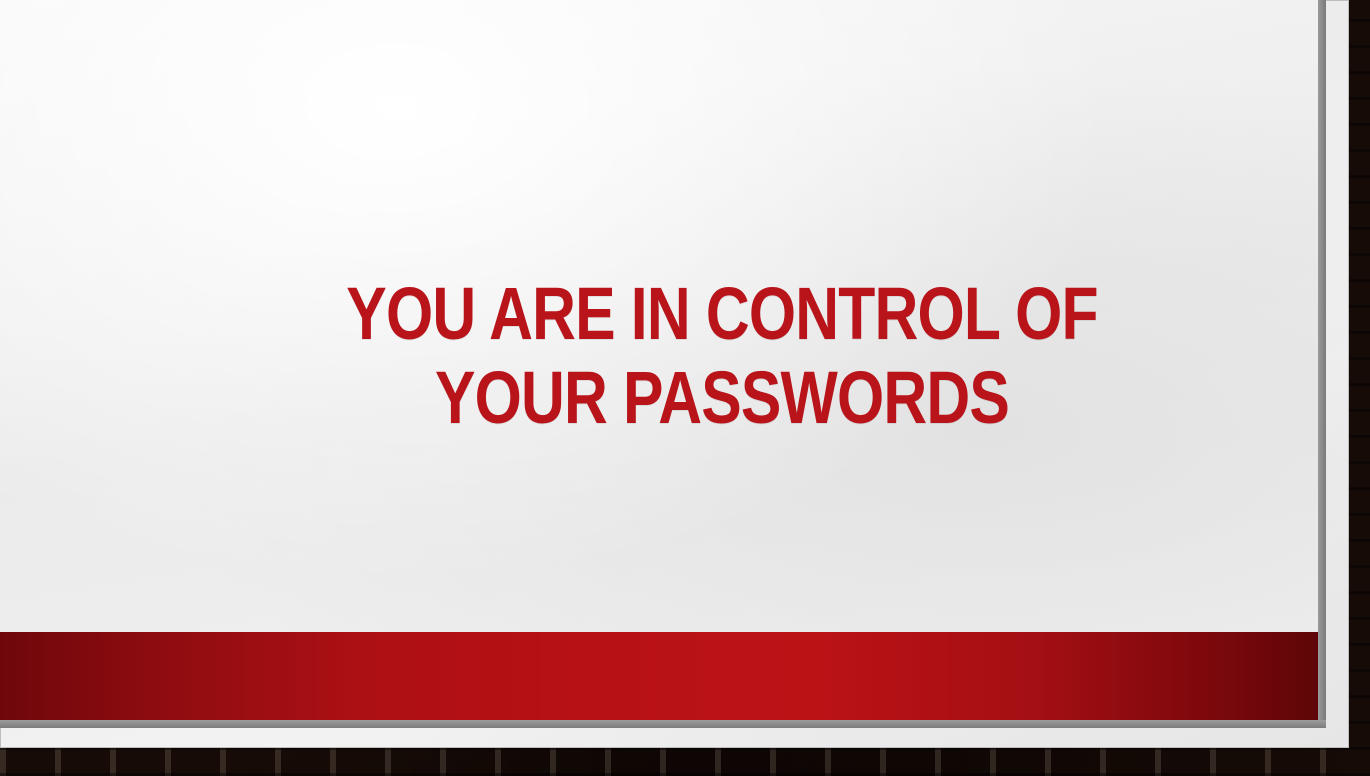 The image size is (1370, 776). What do you see at coordinates (1322, 364) in the screenshot?
I see `slide-shadow-right` at bounding box center [1322, 364].